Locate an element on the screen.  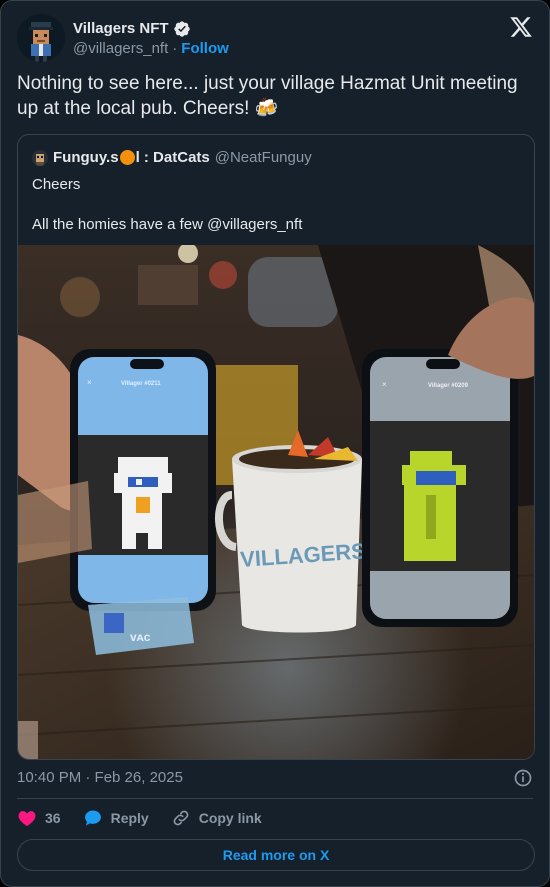
quoted-text-line2: All the homies have a few @villagers_nft is located at coordinates (167, 224).